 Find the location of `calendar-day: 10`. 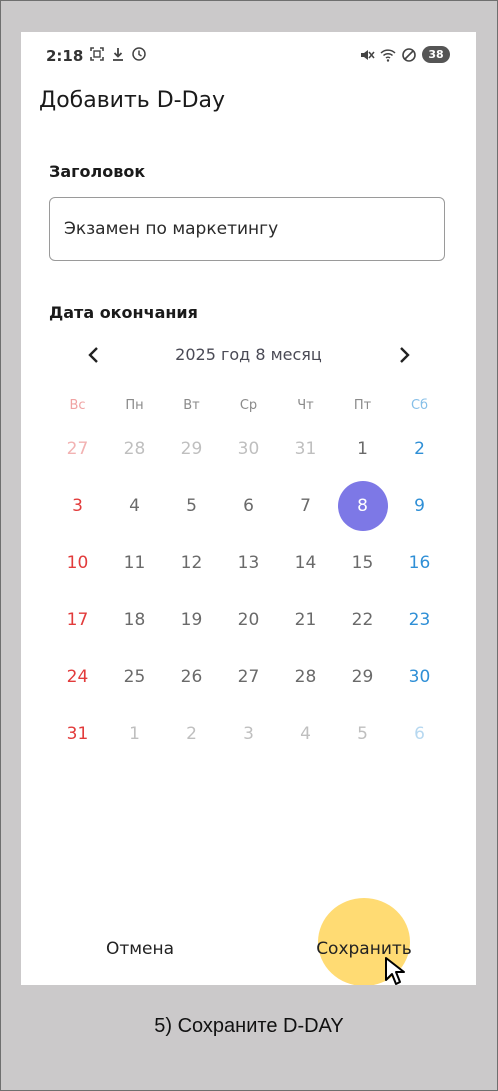

calendar-day: 10 is located at coordinates (77, 562).